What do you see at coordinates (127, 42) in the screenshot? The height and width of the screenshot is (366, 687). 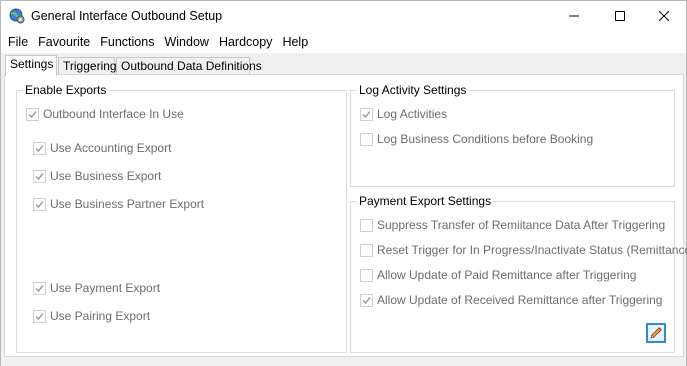 I see `menu-functions: Functions` at bounding box center [127, 42].